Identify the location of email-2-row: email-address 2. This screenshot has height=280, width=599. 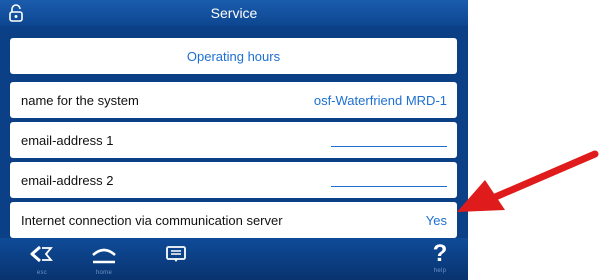
(233, 180).